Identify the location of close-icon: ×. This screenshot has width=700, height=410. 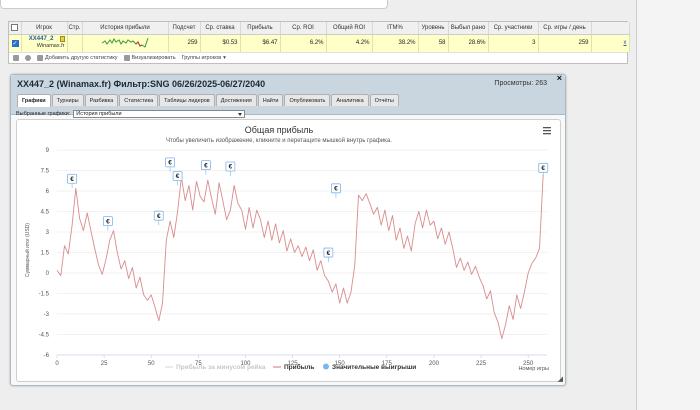
(559, 78).